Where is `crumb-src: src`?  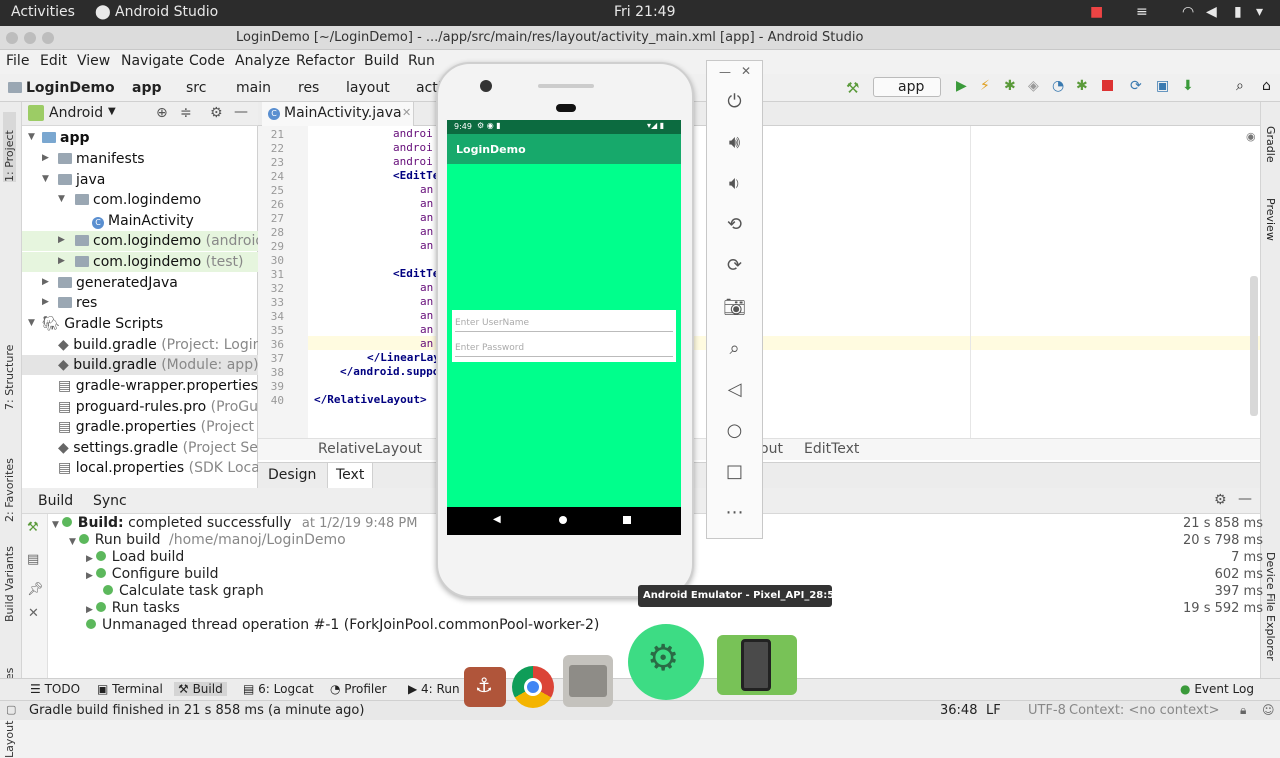
crumb-src: src is located at coordinates (196, 88).